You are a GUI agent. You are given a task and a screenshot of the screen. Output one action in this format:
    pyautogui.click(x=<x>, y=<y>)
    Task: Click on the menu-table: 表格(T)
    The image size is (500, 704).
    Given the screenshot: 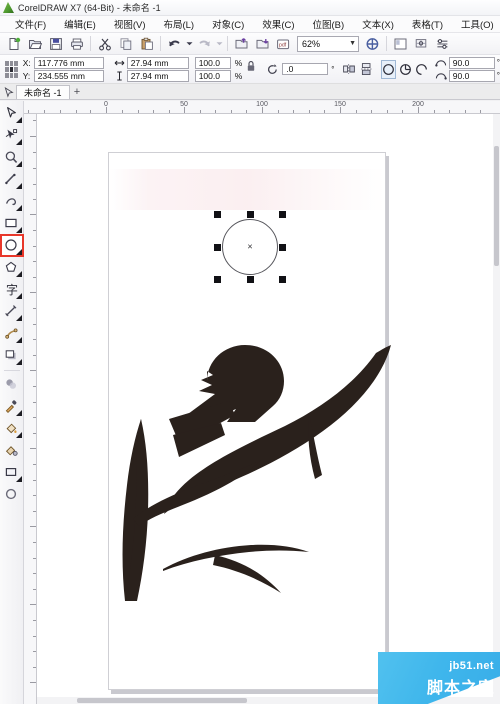 What is the action you would take?
    pyautogui.click(x=427, y=24)
    